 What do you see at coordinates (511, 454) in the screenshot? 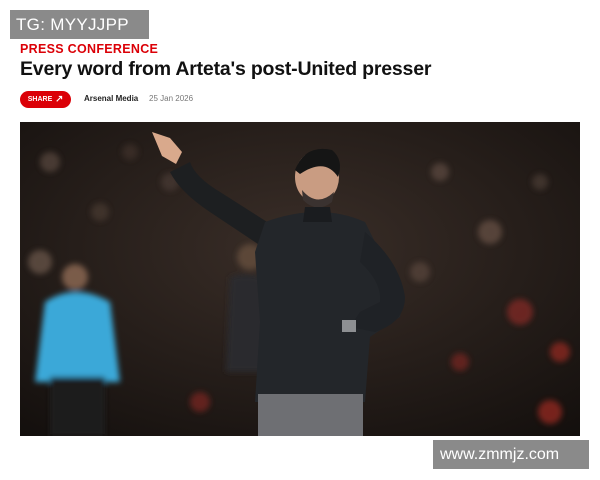
I see `watermark-bottom-right: www.zmmjz.com` at bounding box center [511, 454].